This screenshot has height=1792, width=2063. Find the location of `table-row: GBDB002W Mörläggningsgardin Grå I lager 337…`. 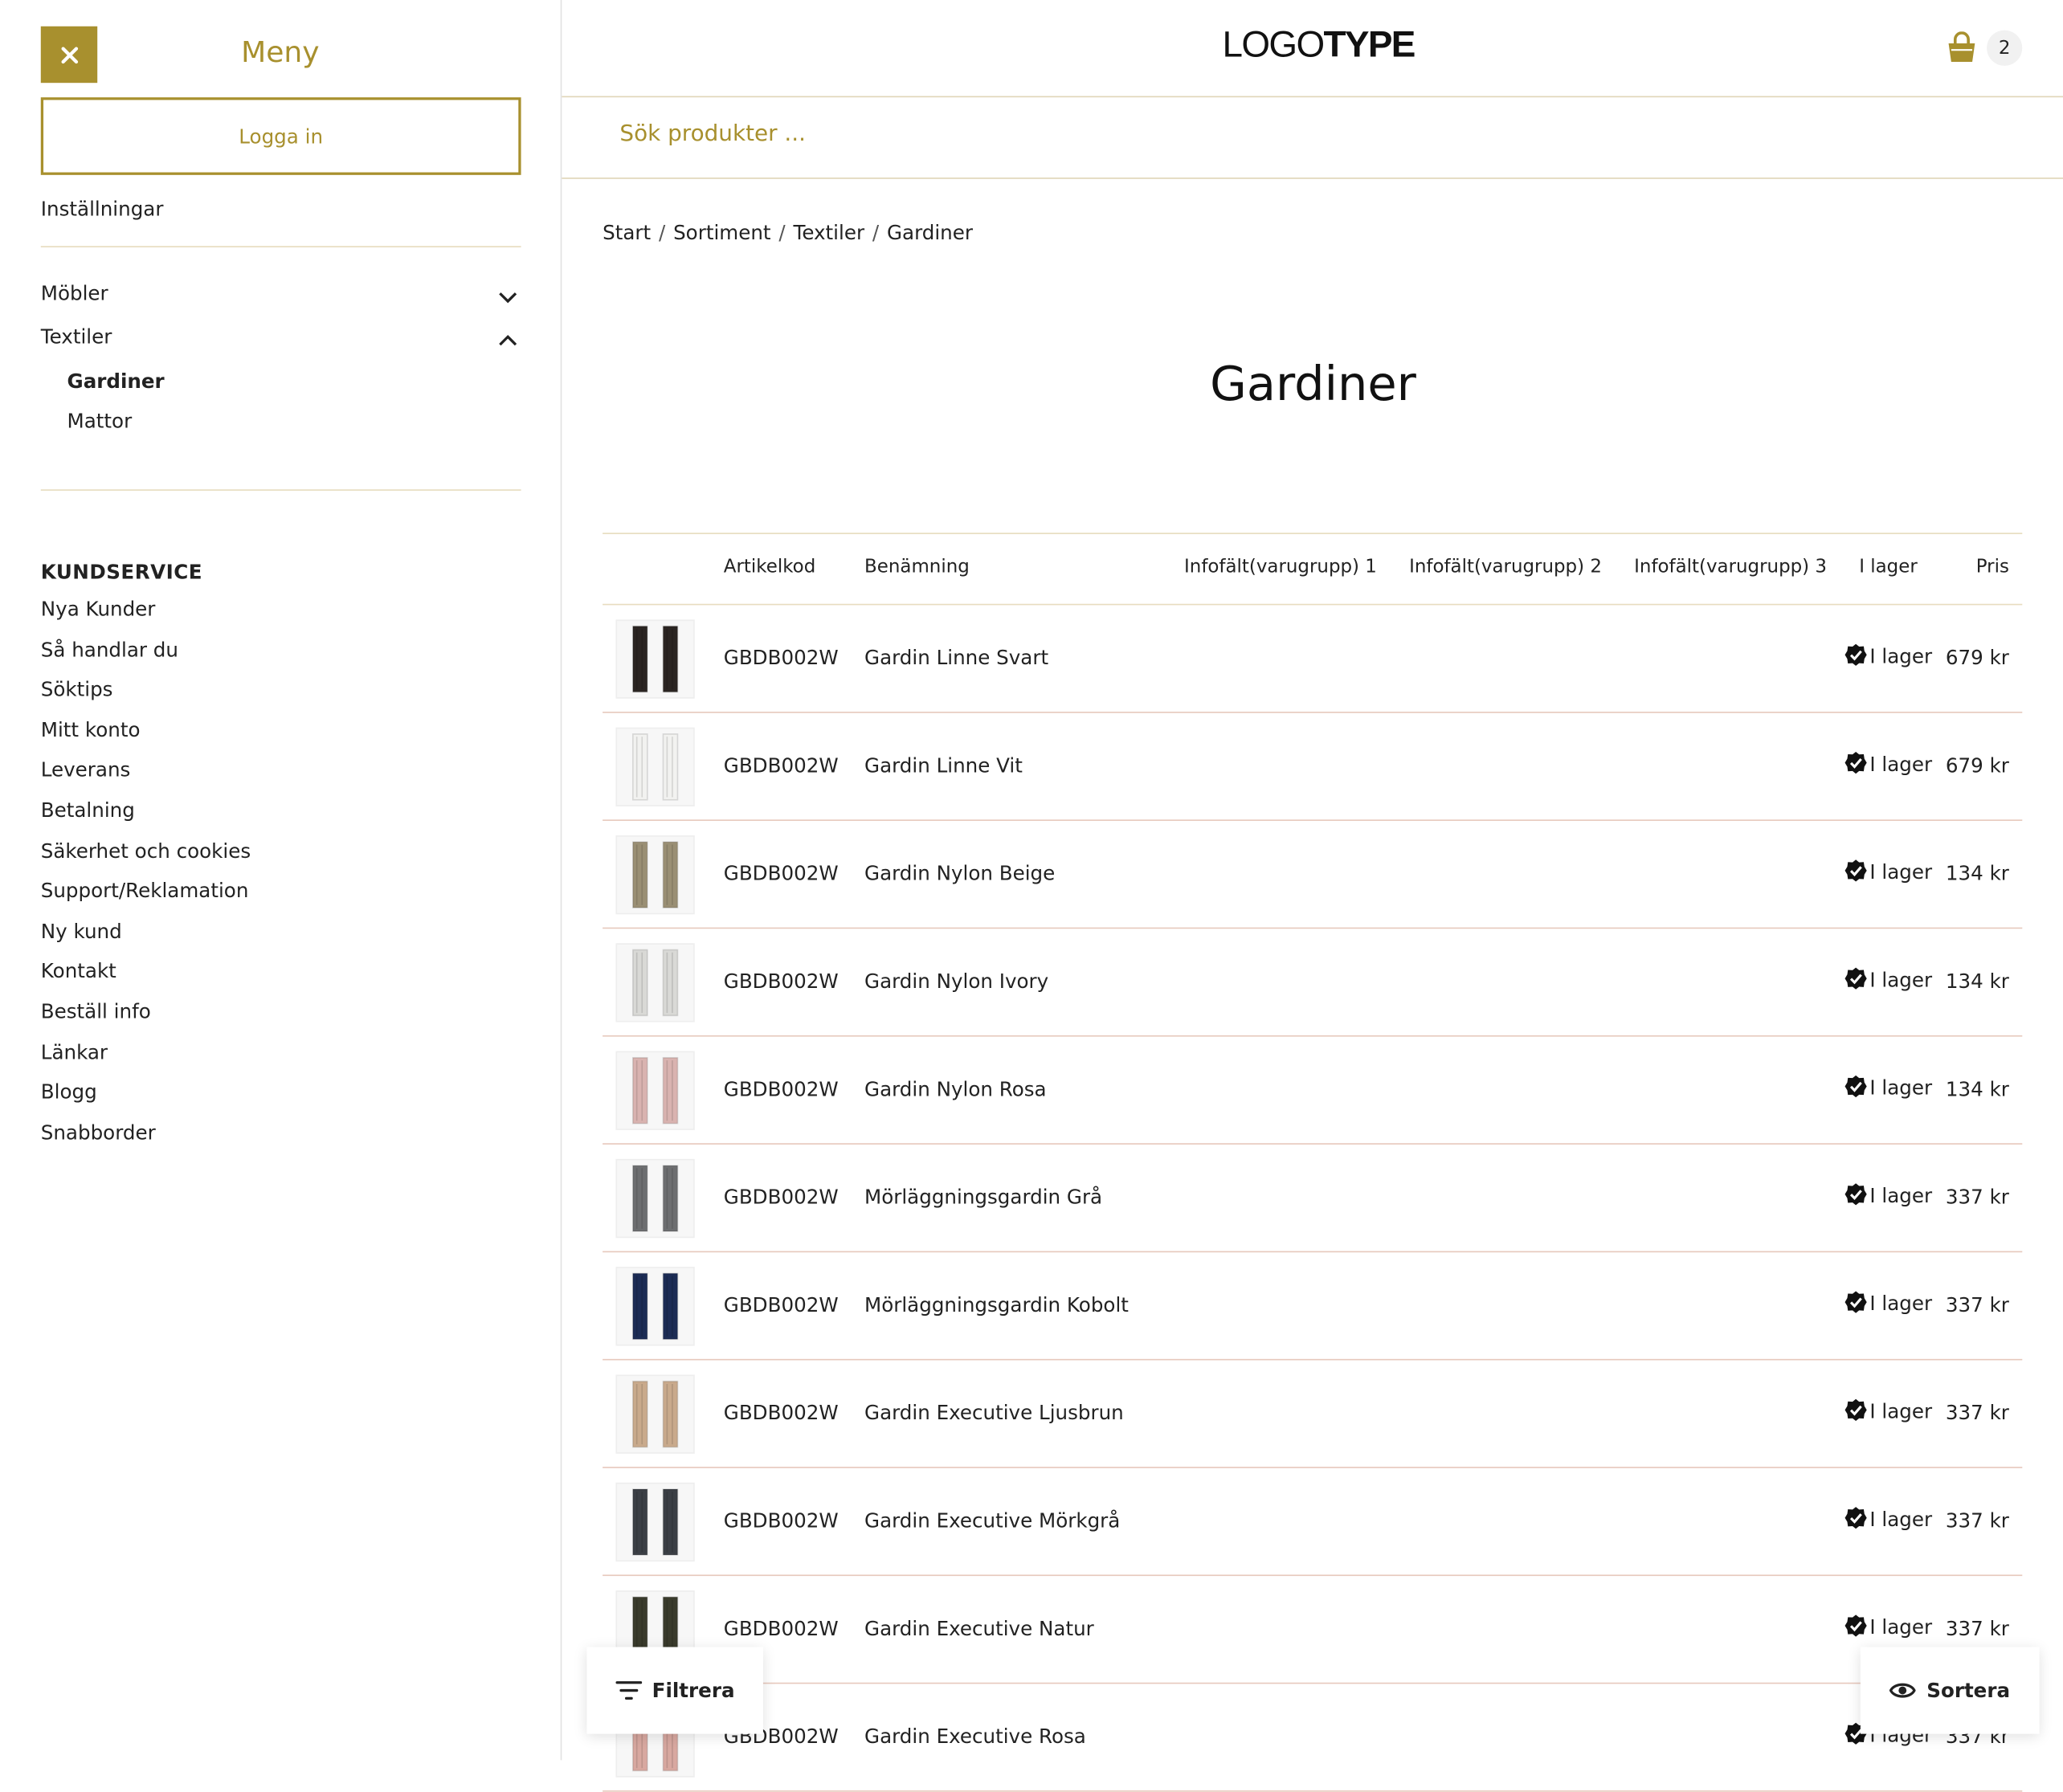

table-row: GBDB002W Mörläggningsgardin Grå I lager 337… is located at coordinates (1313, 1199).